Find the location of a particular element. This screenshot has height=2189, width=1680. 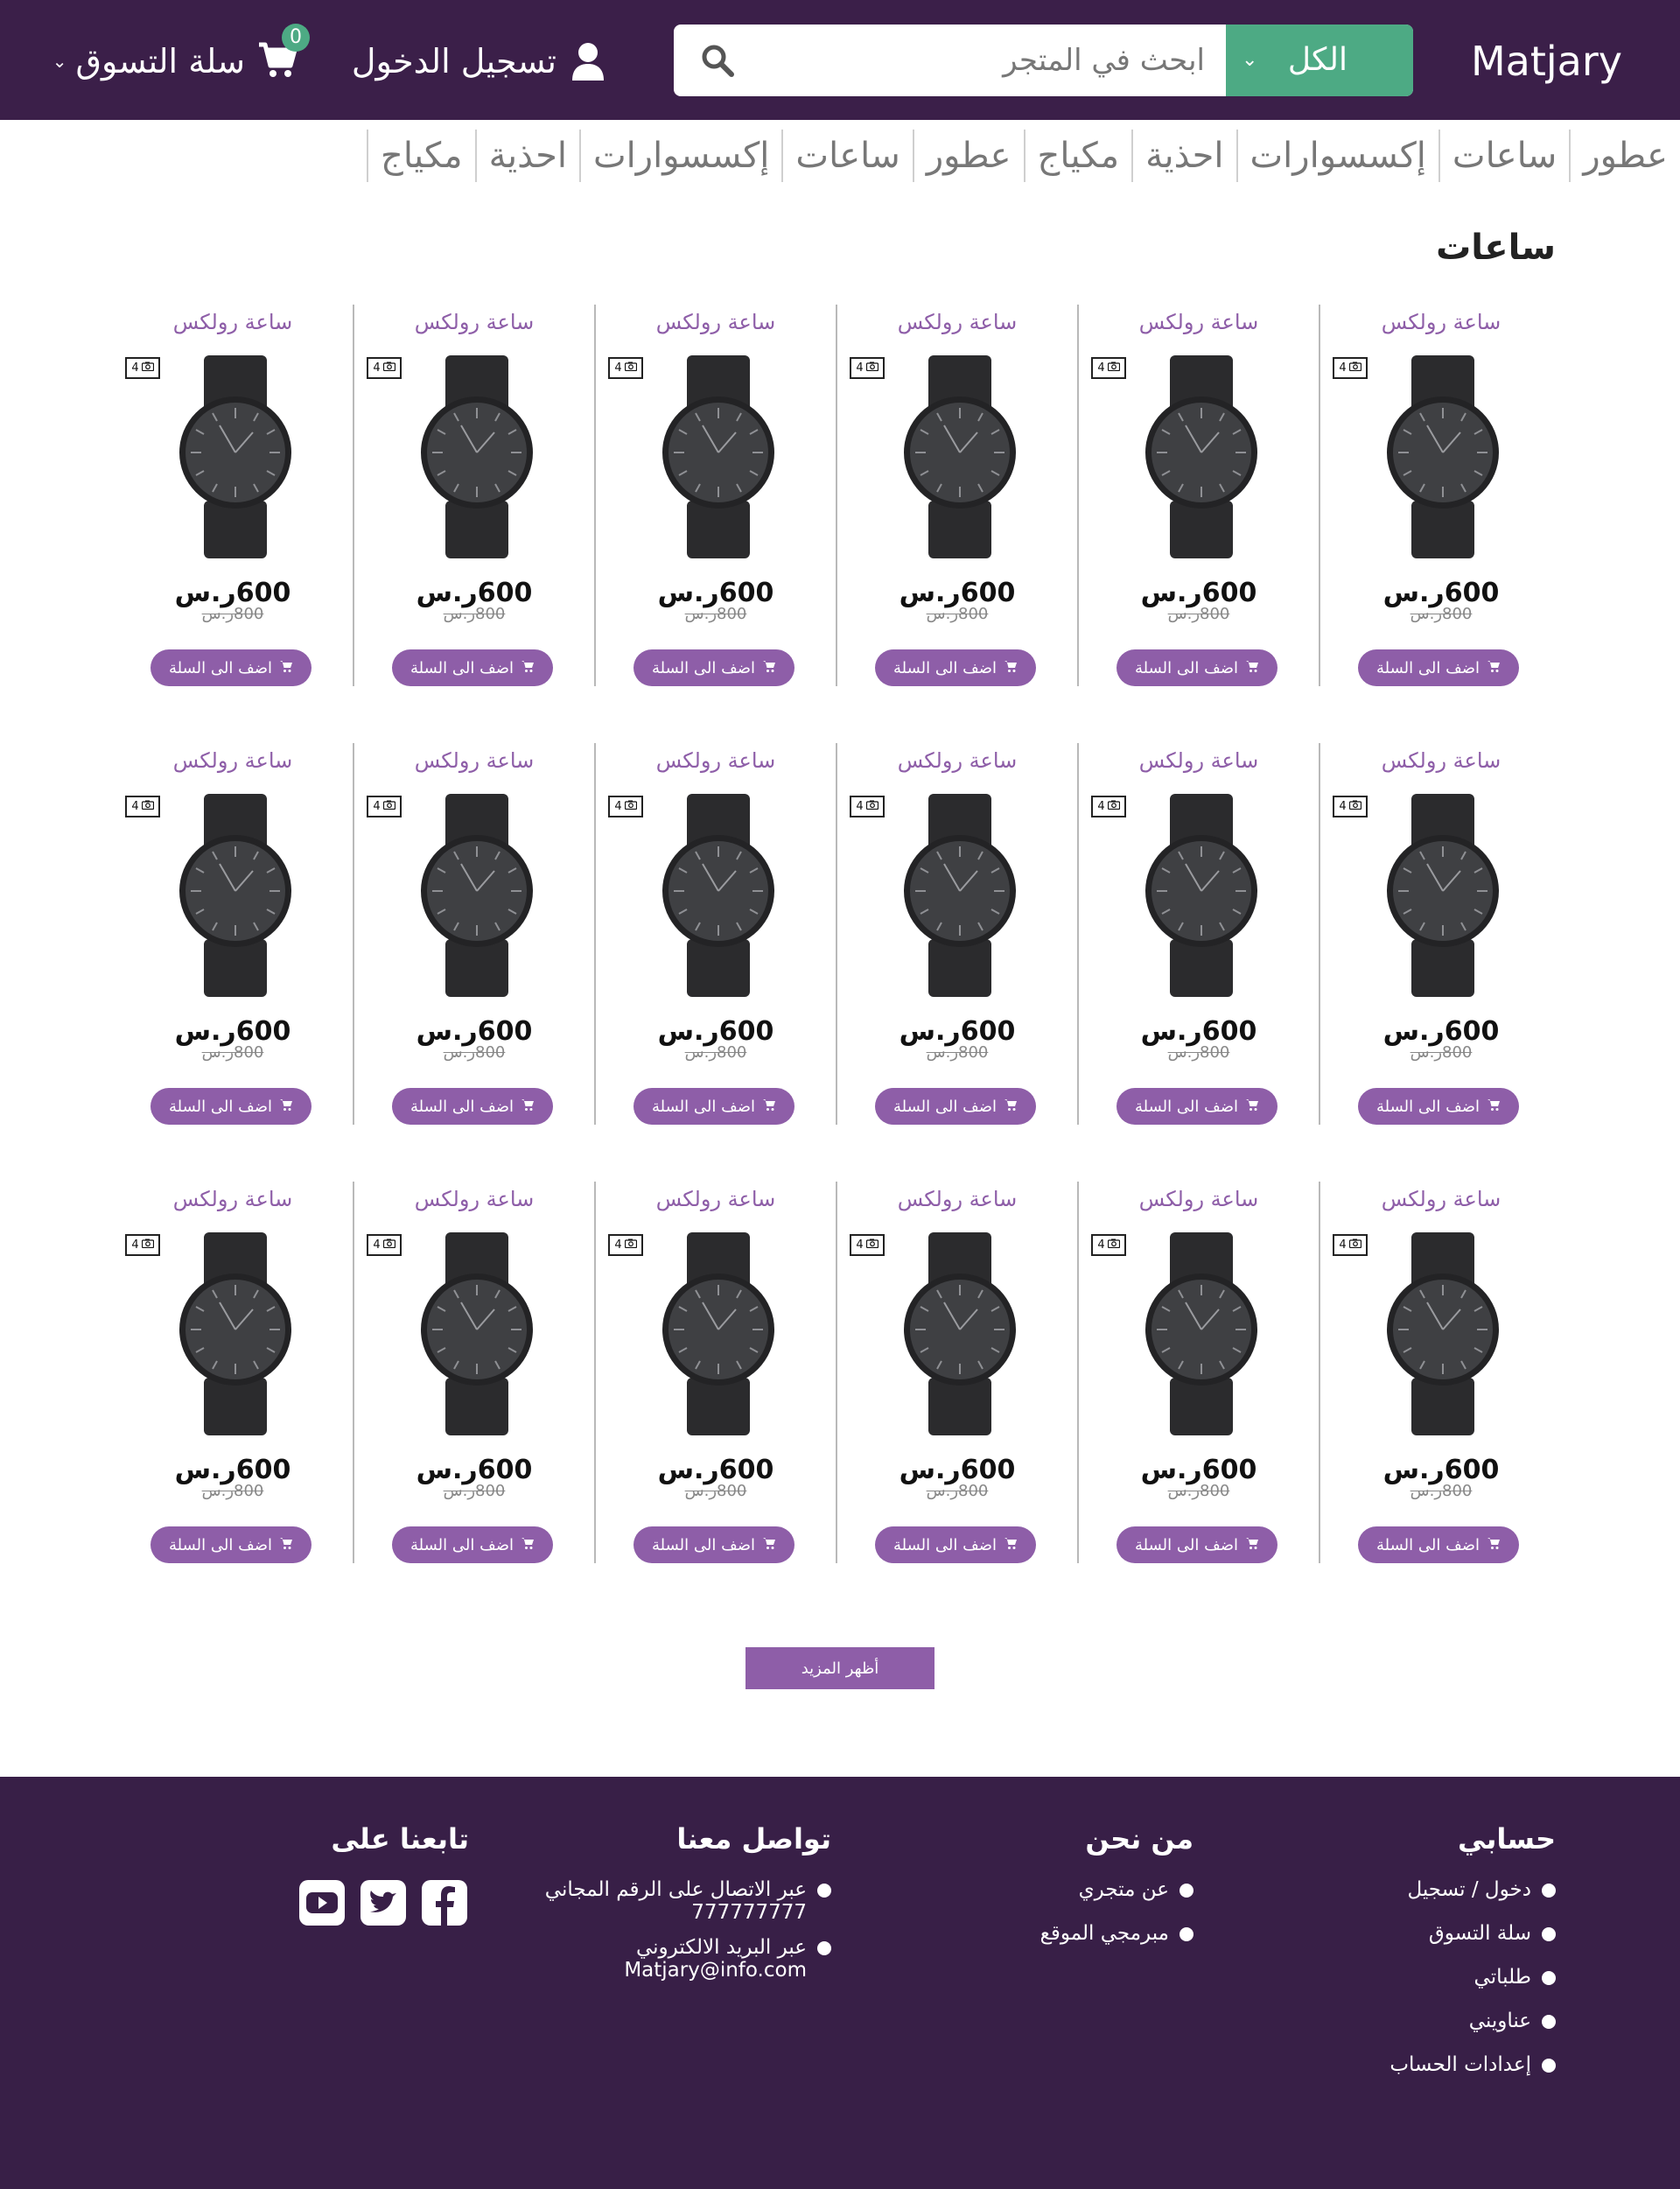

search-input is located at coordinates (1007, 61).